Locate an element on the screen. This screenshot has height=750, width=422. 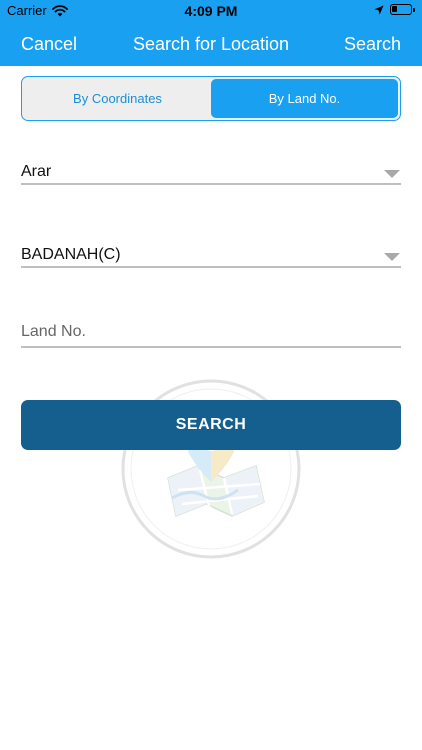
search-mode-segmented-control: By Coordinates By Land No. is located at coordinates (211, 98).